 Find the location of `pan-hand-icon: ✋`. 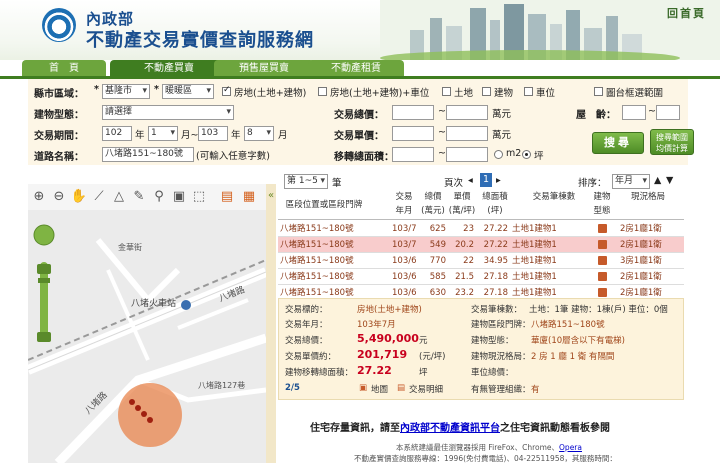

pan-hand-icon: ✋ is located at coordinates (79, 197).